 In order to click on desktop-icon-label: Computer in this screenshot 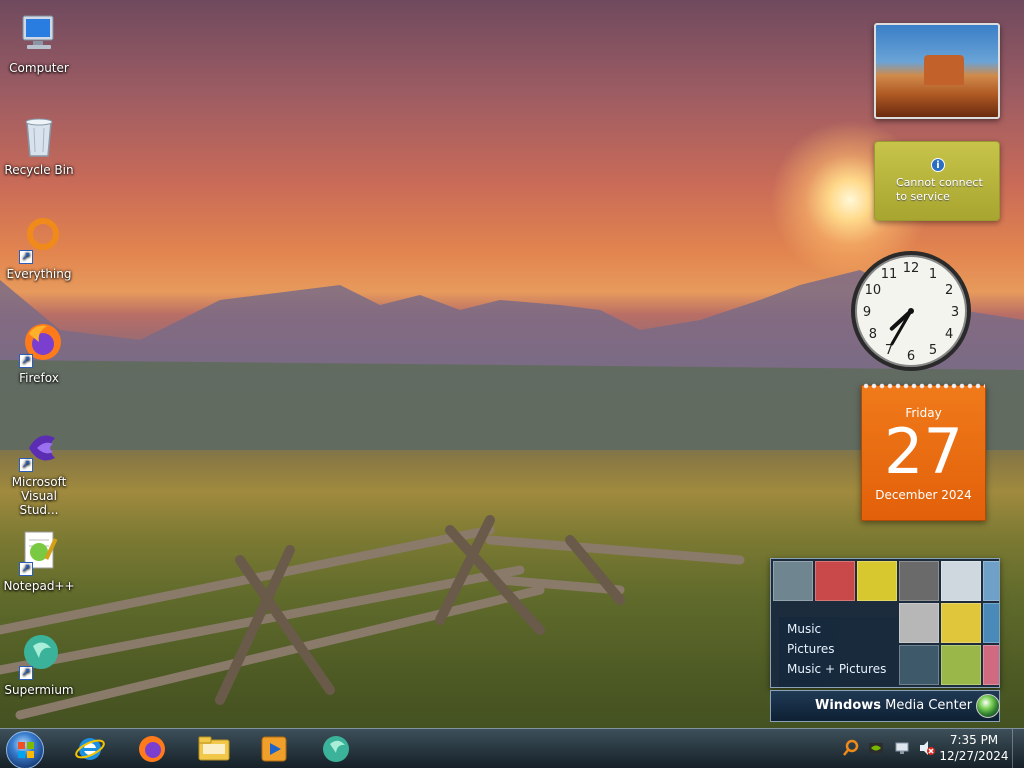, I will do `click(39, 68)`.